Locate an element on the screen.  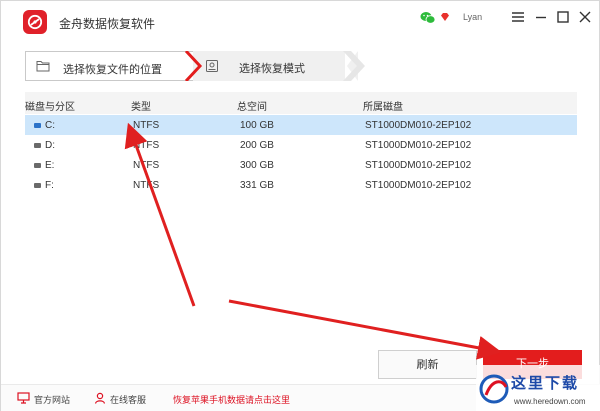
app-title: 金舟数据恢复软件 is located at coordinates (107, 24).